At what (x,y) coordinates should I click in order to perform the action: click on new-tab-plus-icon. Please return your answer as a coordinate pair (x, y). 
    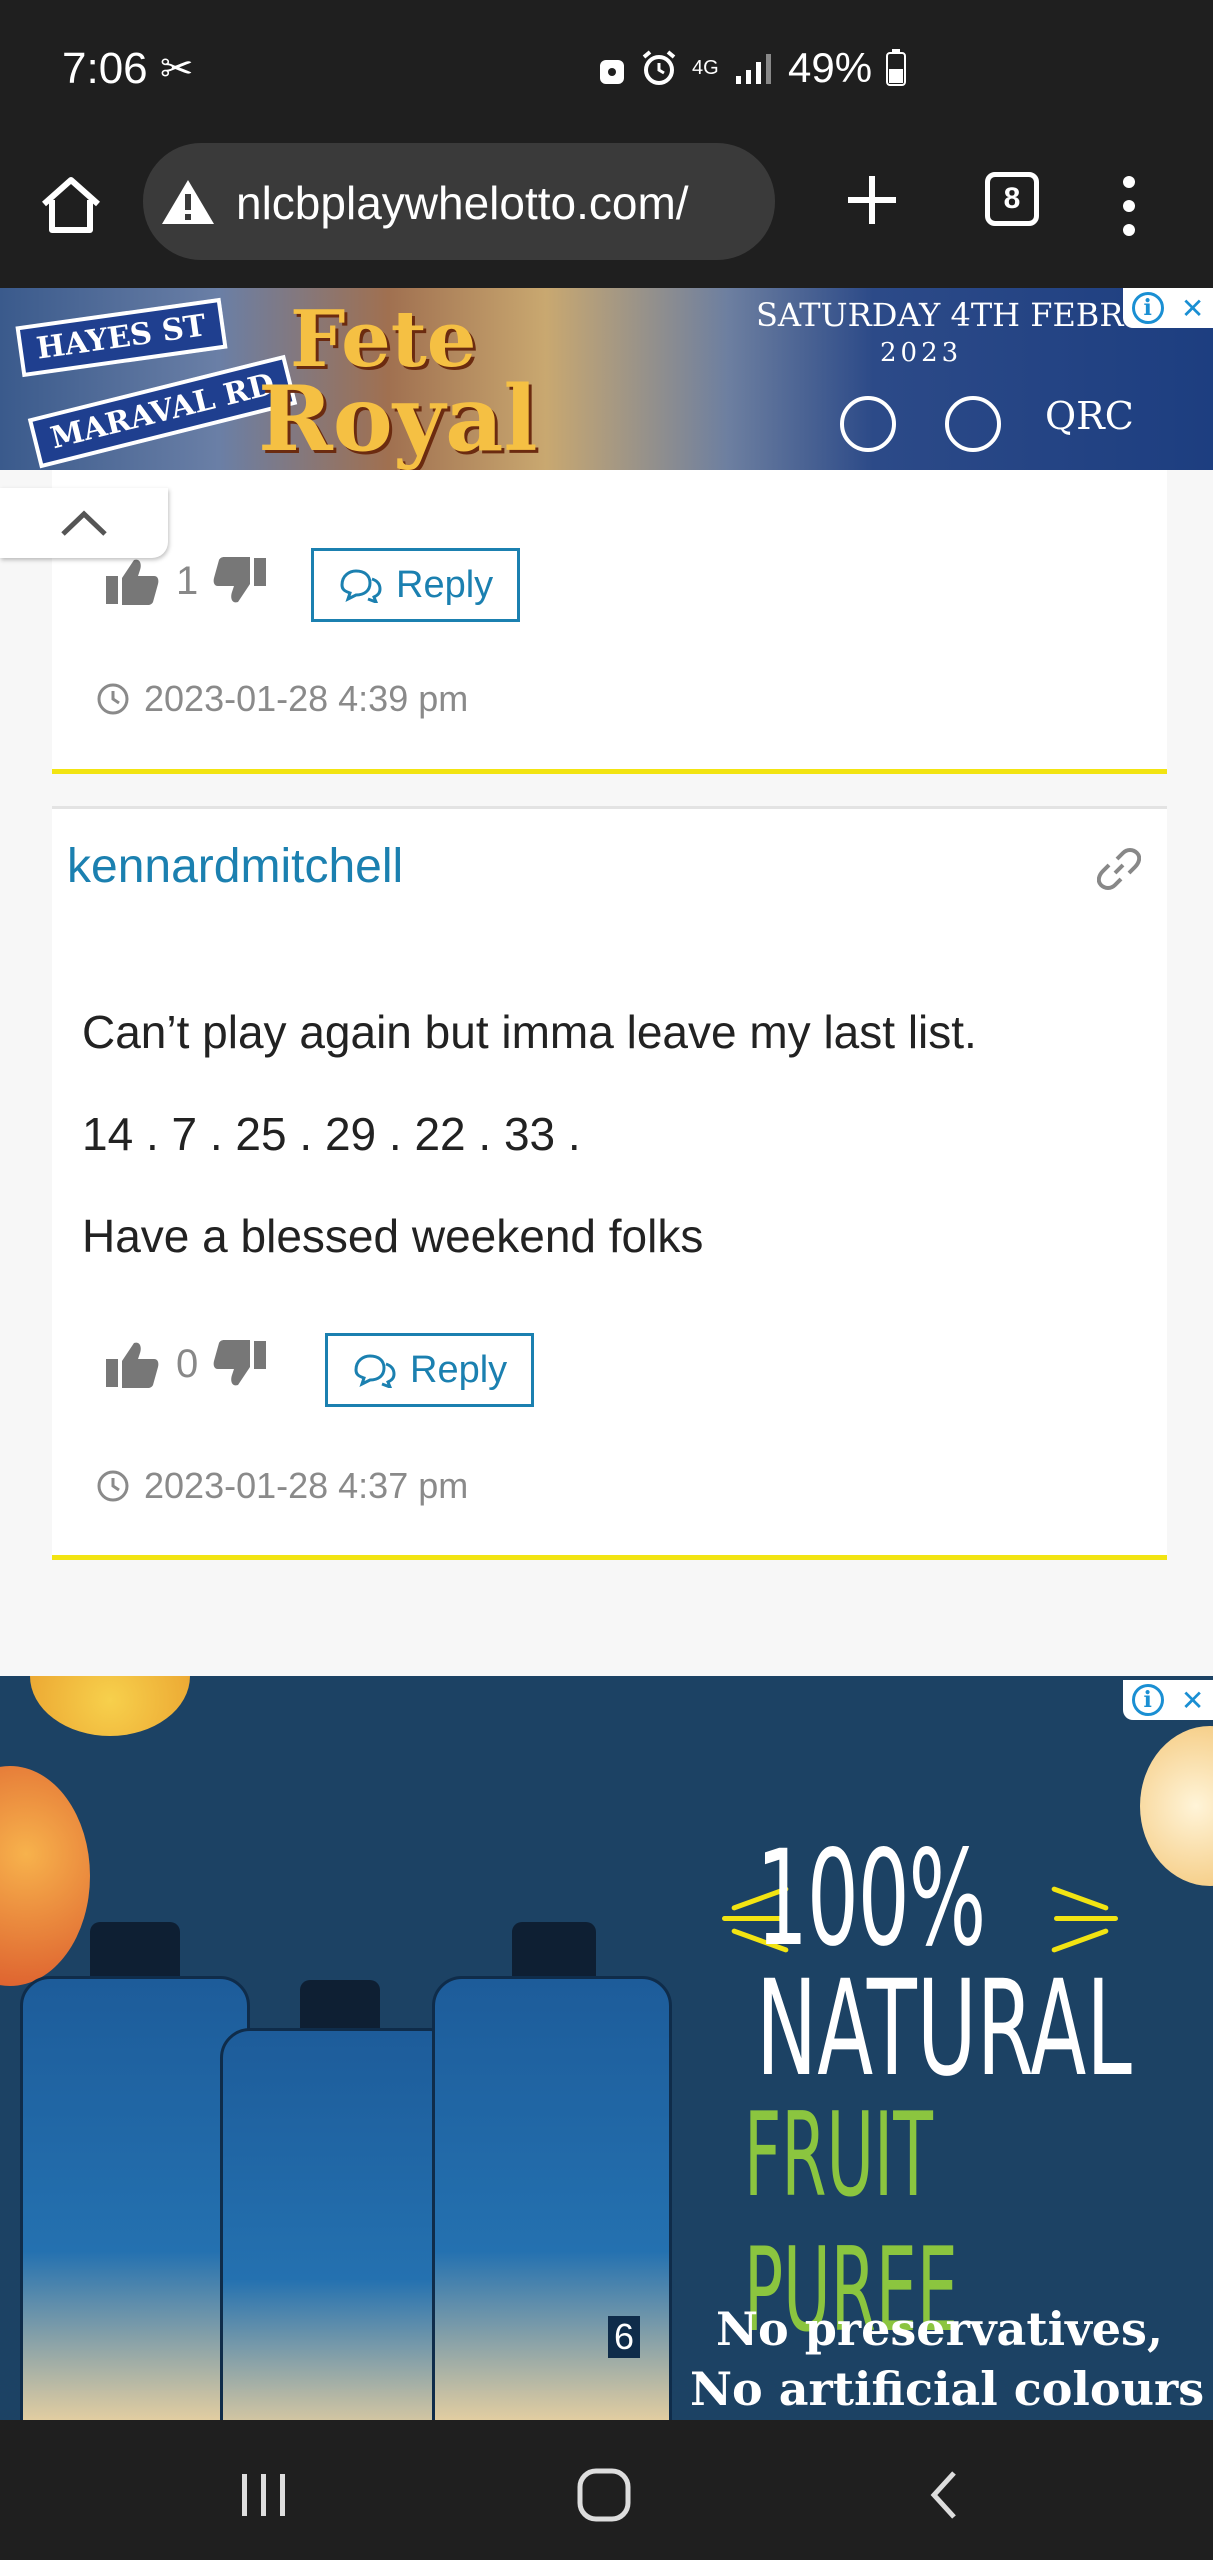
    Looking at the image, I should click on (872, 200).